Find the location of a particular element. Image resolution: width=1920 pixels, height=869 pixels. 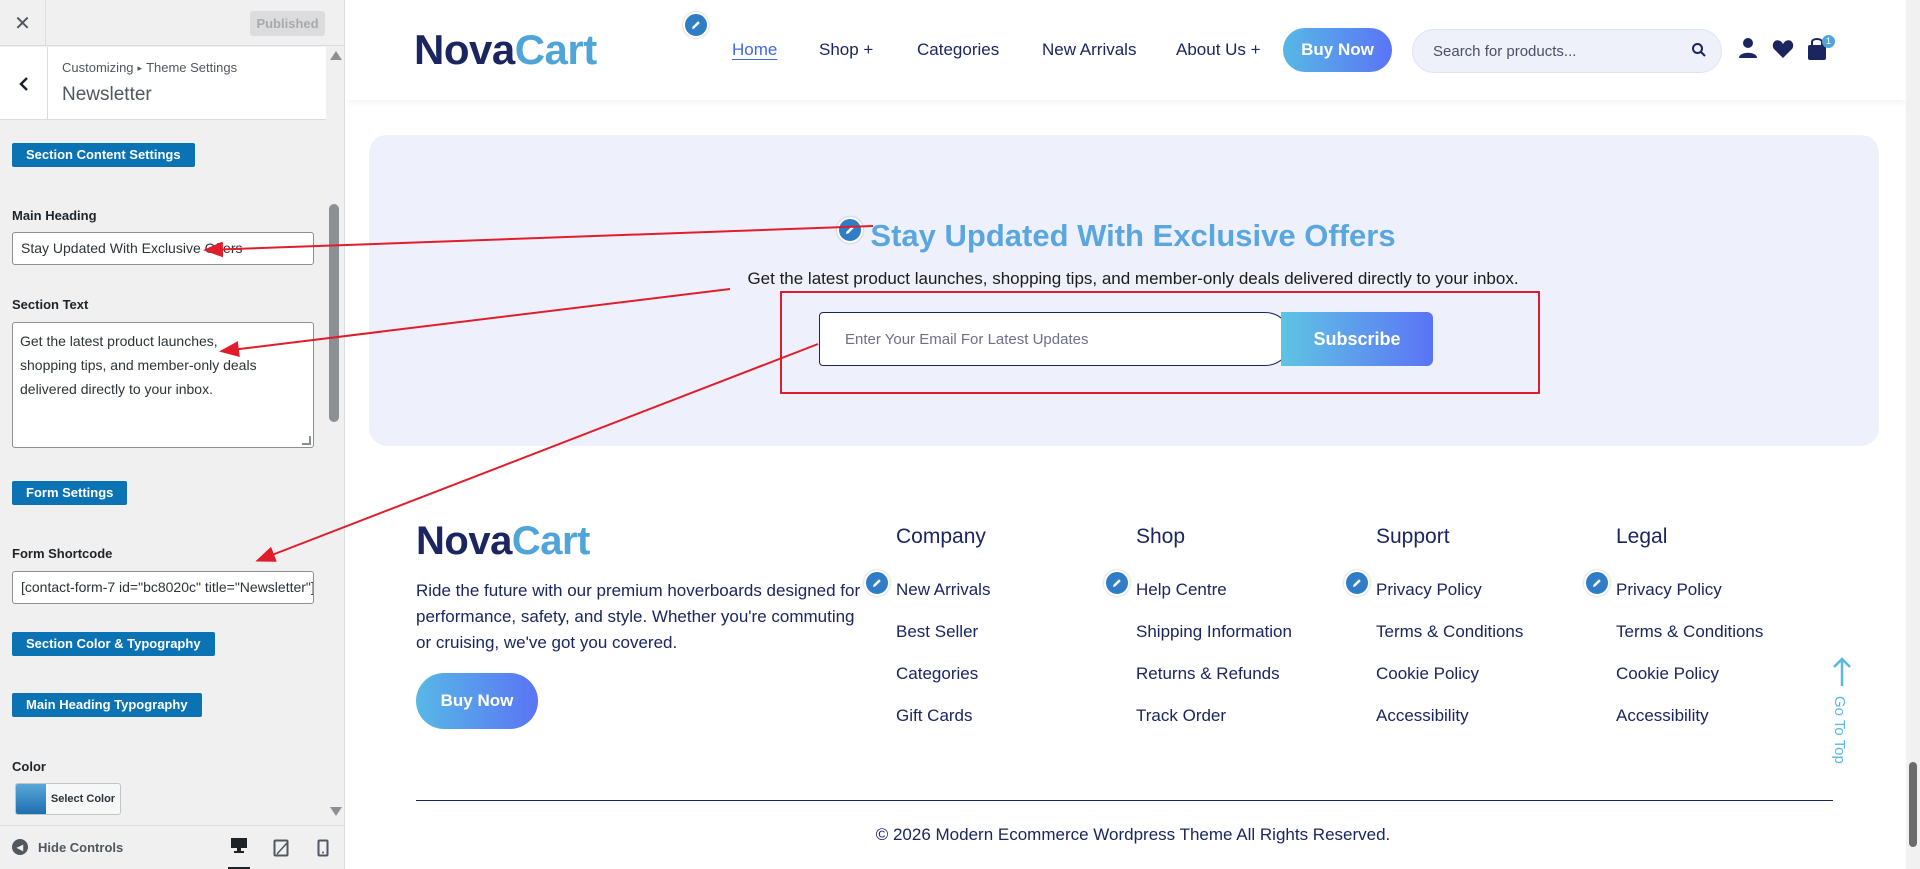

nav-about-us: About Us + is located at coordinates (1218, 50).